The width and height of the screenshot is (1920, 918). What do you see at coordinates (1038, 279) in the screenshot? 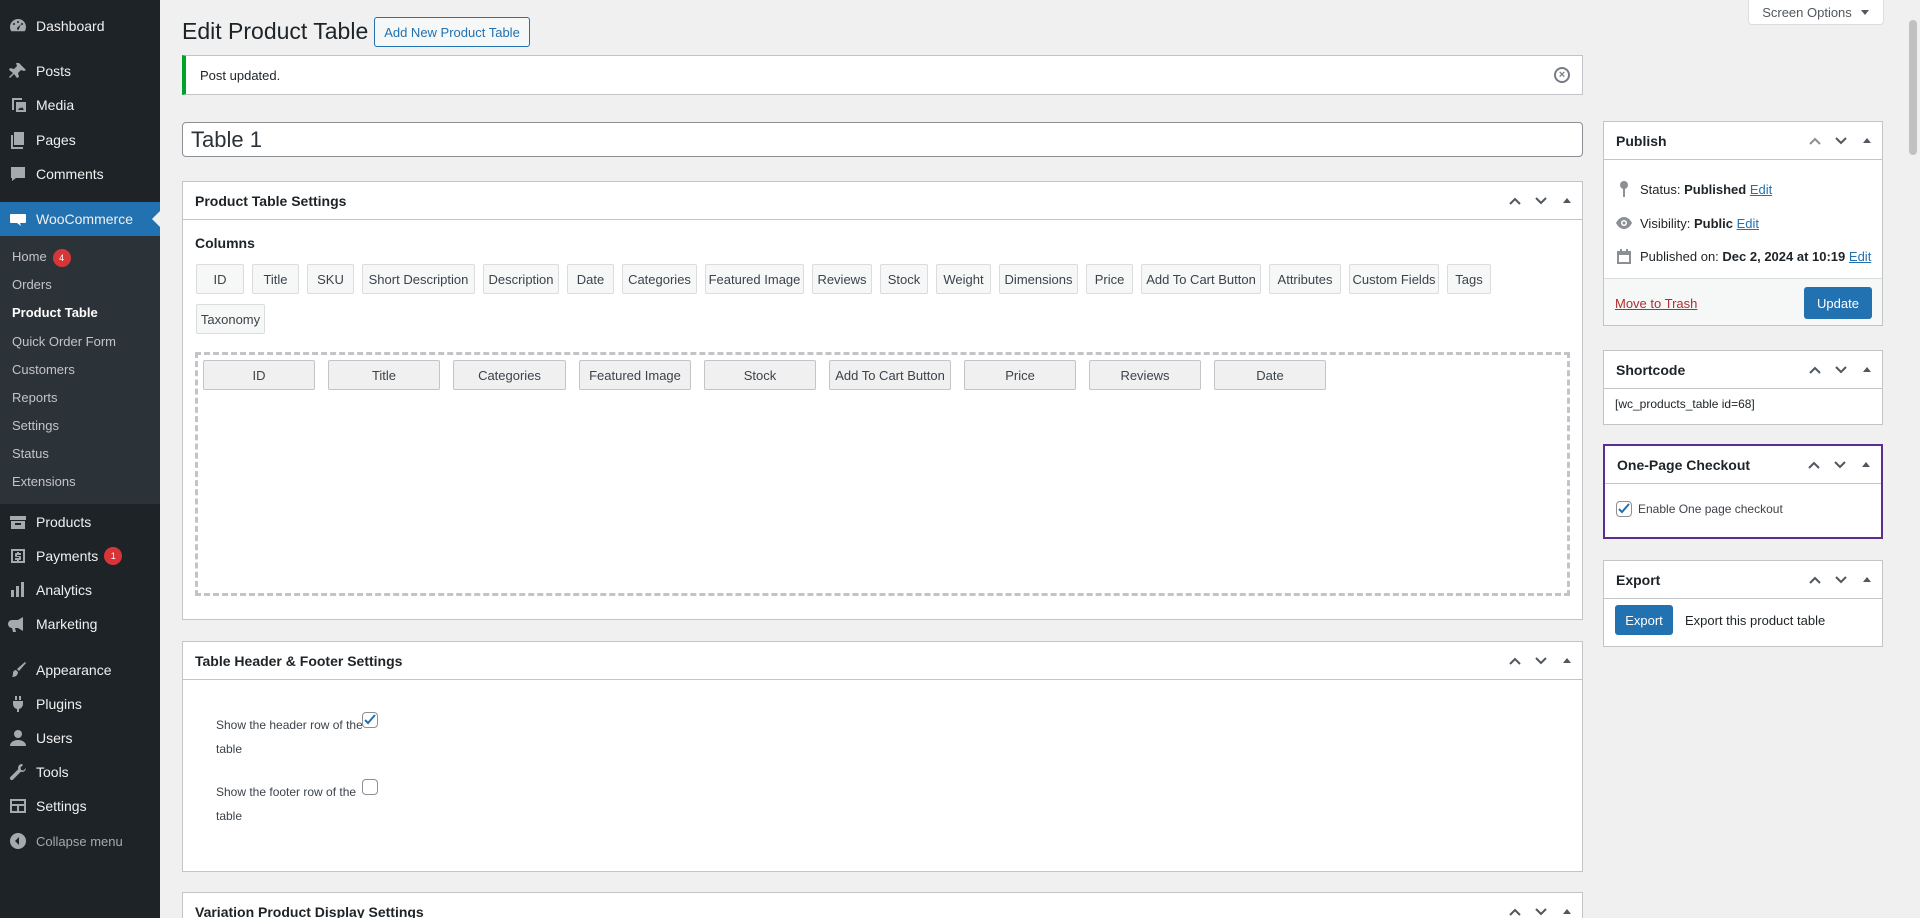
I see `column-option: Dimensions` at bounding box center [1038, 279].